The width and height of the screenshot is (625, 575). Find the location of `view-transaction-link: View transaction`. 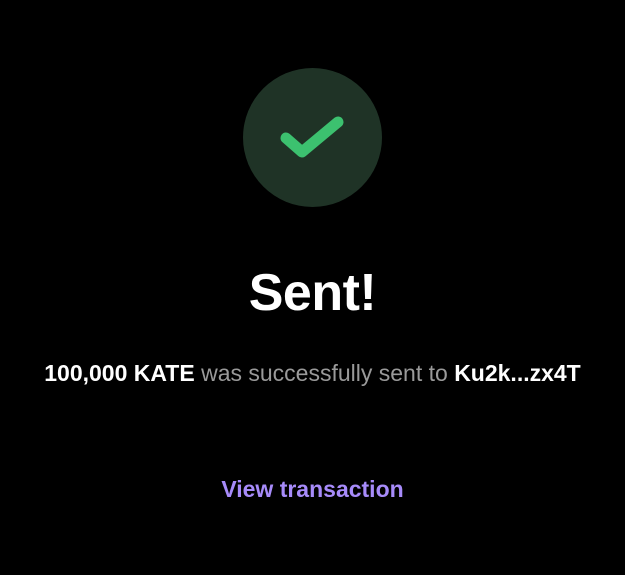

view-transaction-link: View transaction is located at coordinates (312, 489).